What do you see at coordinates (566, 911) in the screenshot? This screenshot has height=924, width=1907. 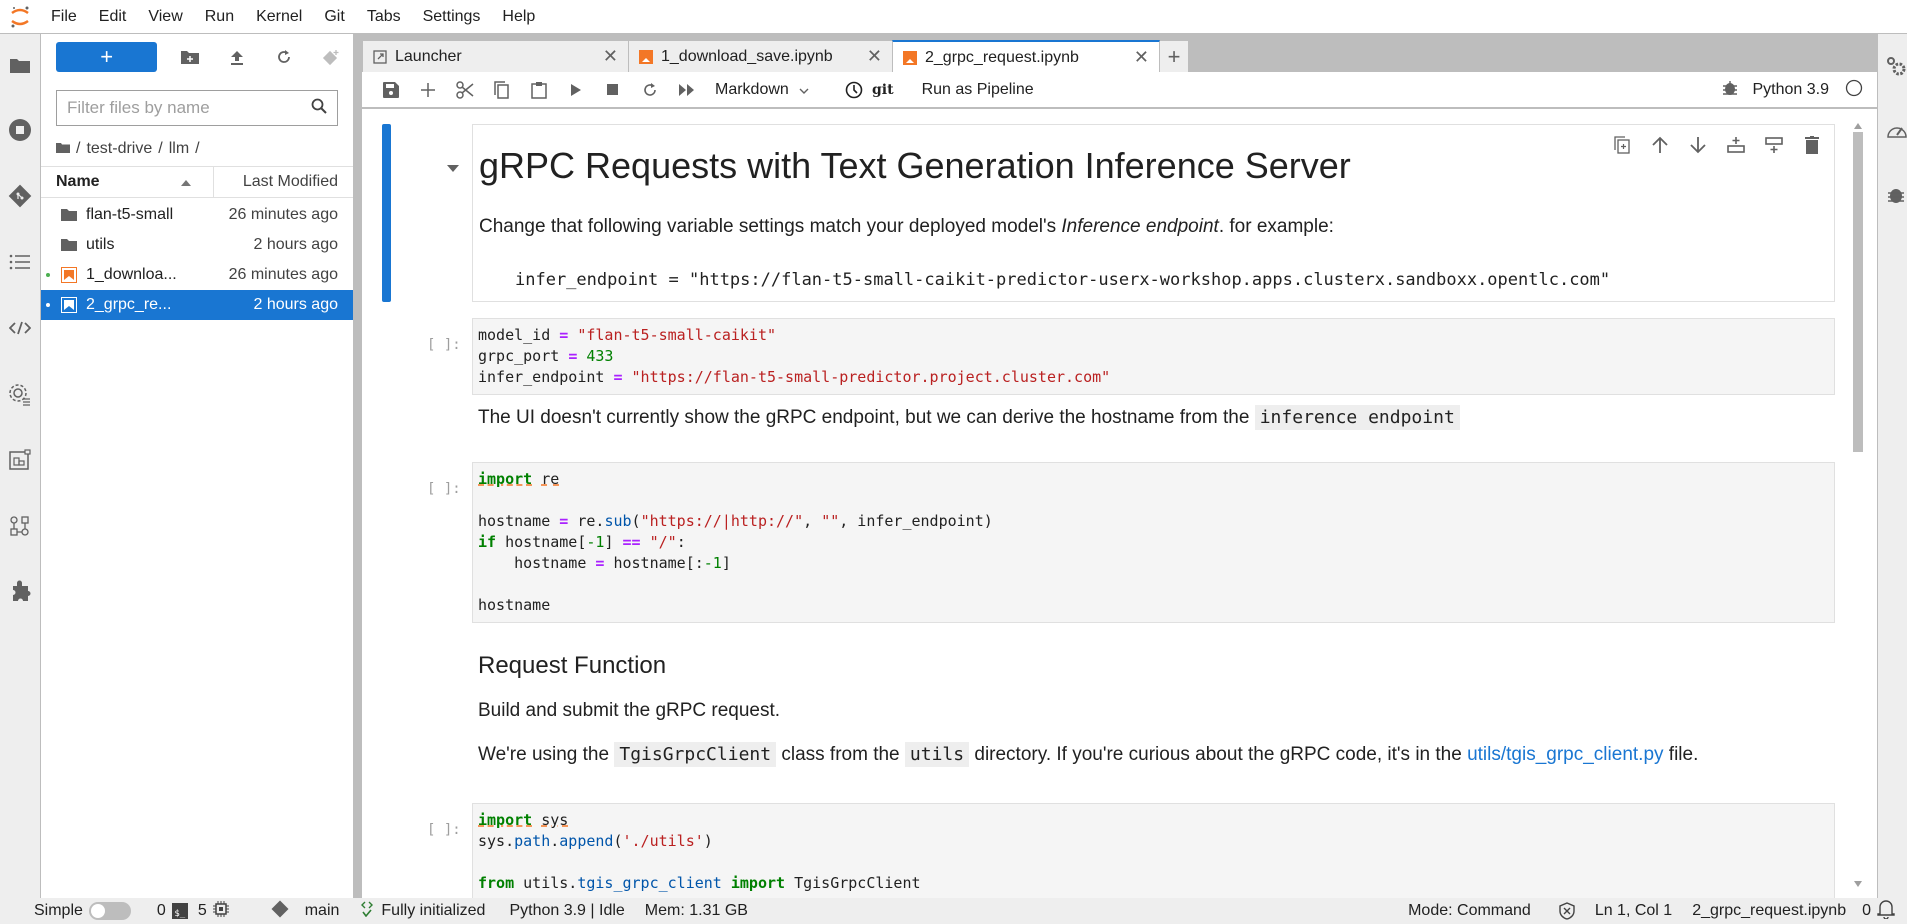 I see `kernel-status: Python 3.9 | Idle` at bounding box center [566, 911].